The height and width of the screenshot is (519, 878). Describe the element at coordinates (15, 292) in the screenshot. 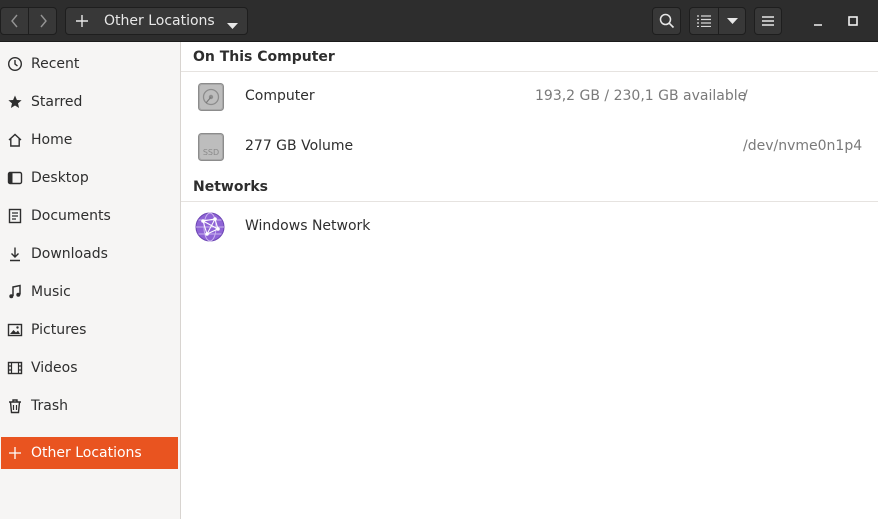

I see `music-icon` at that location.